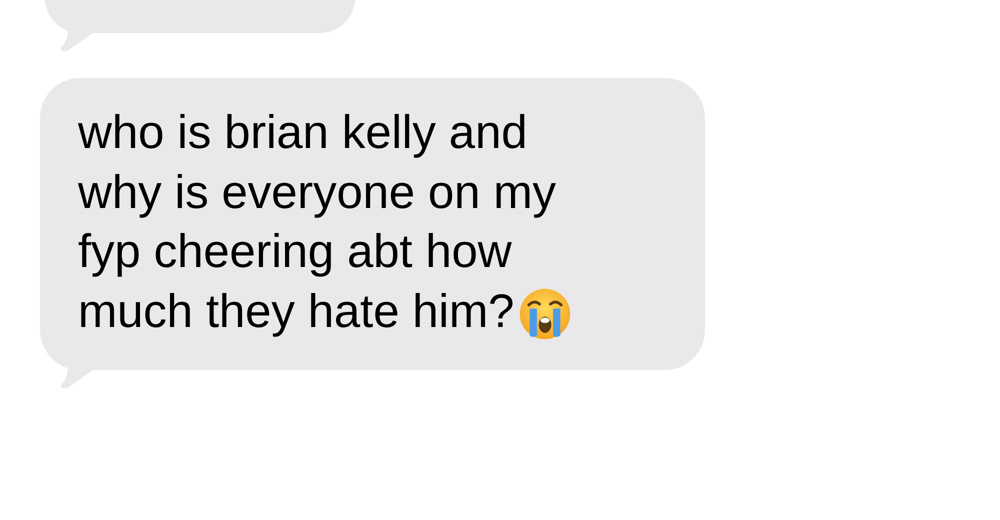  Describe the element at coordinates (317, 192) in the screenshot. I see `message-text: why is everyone on my` at that location.